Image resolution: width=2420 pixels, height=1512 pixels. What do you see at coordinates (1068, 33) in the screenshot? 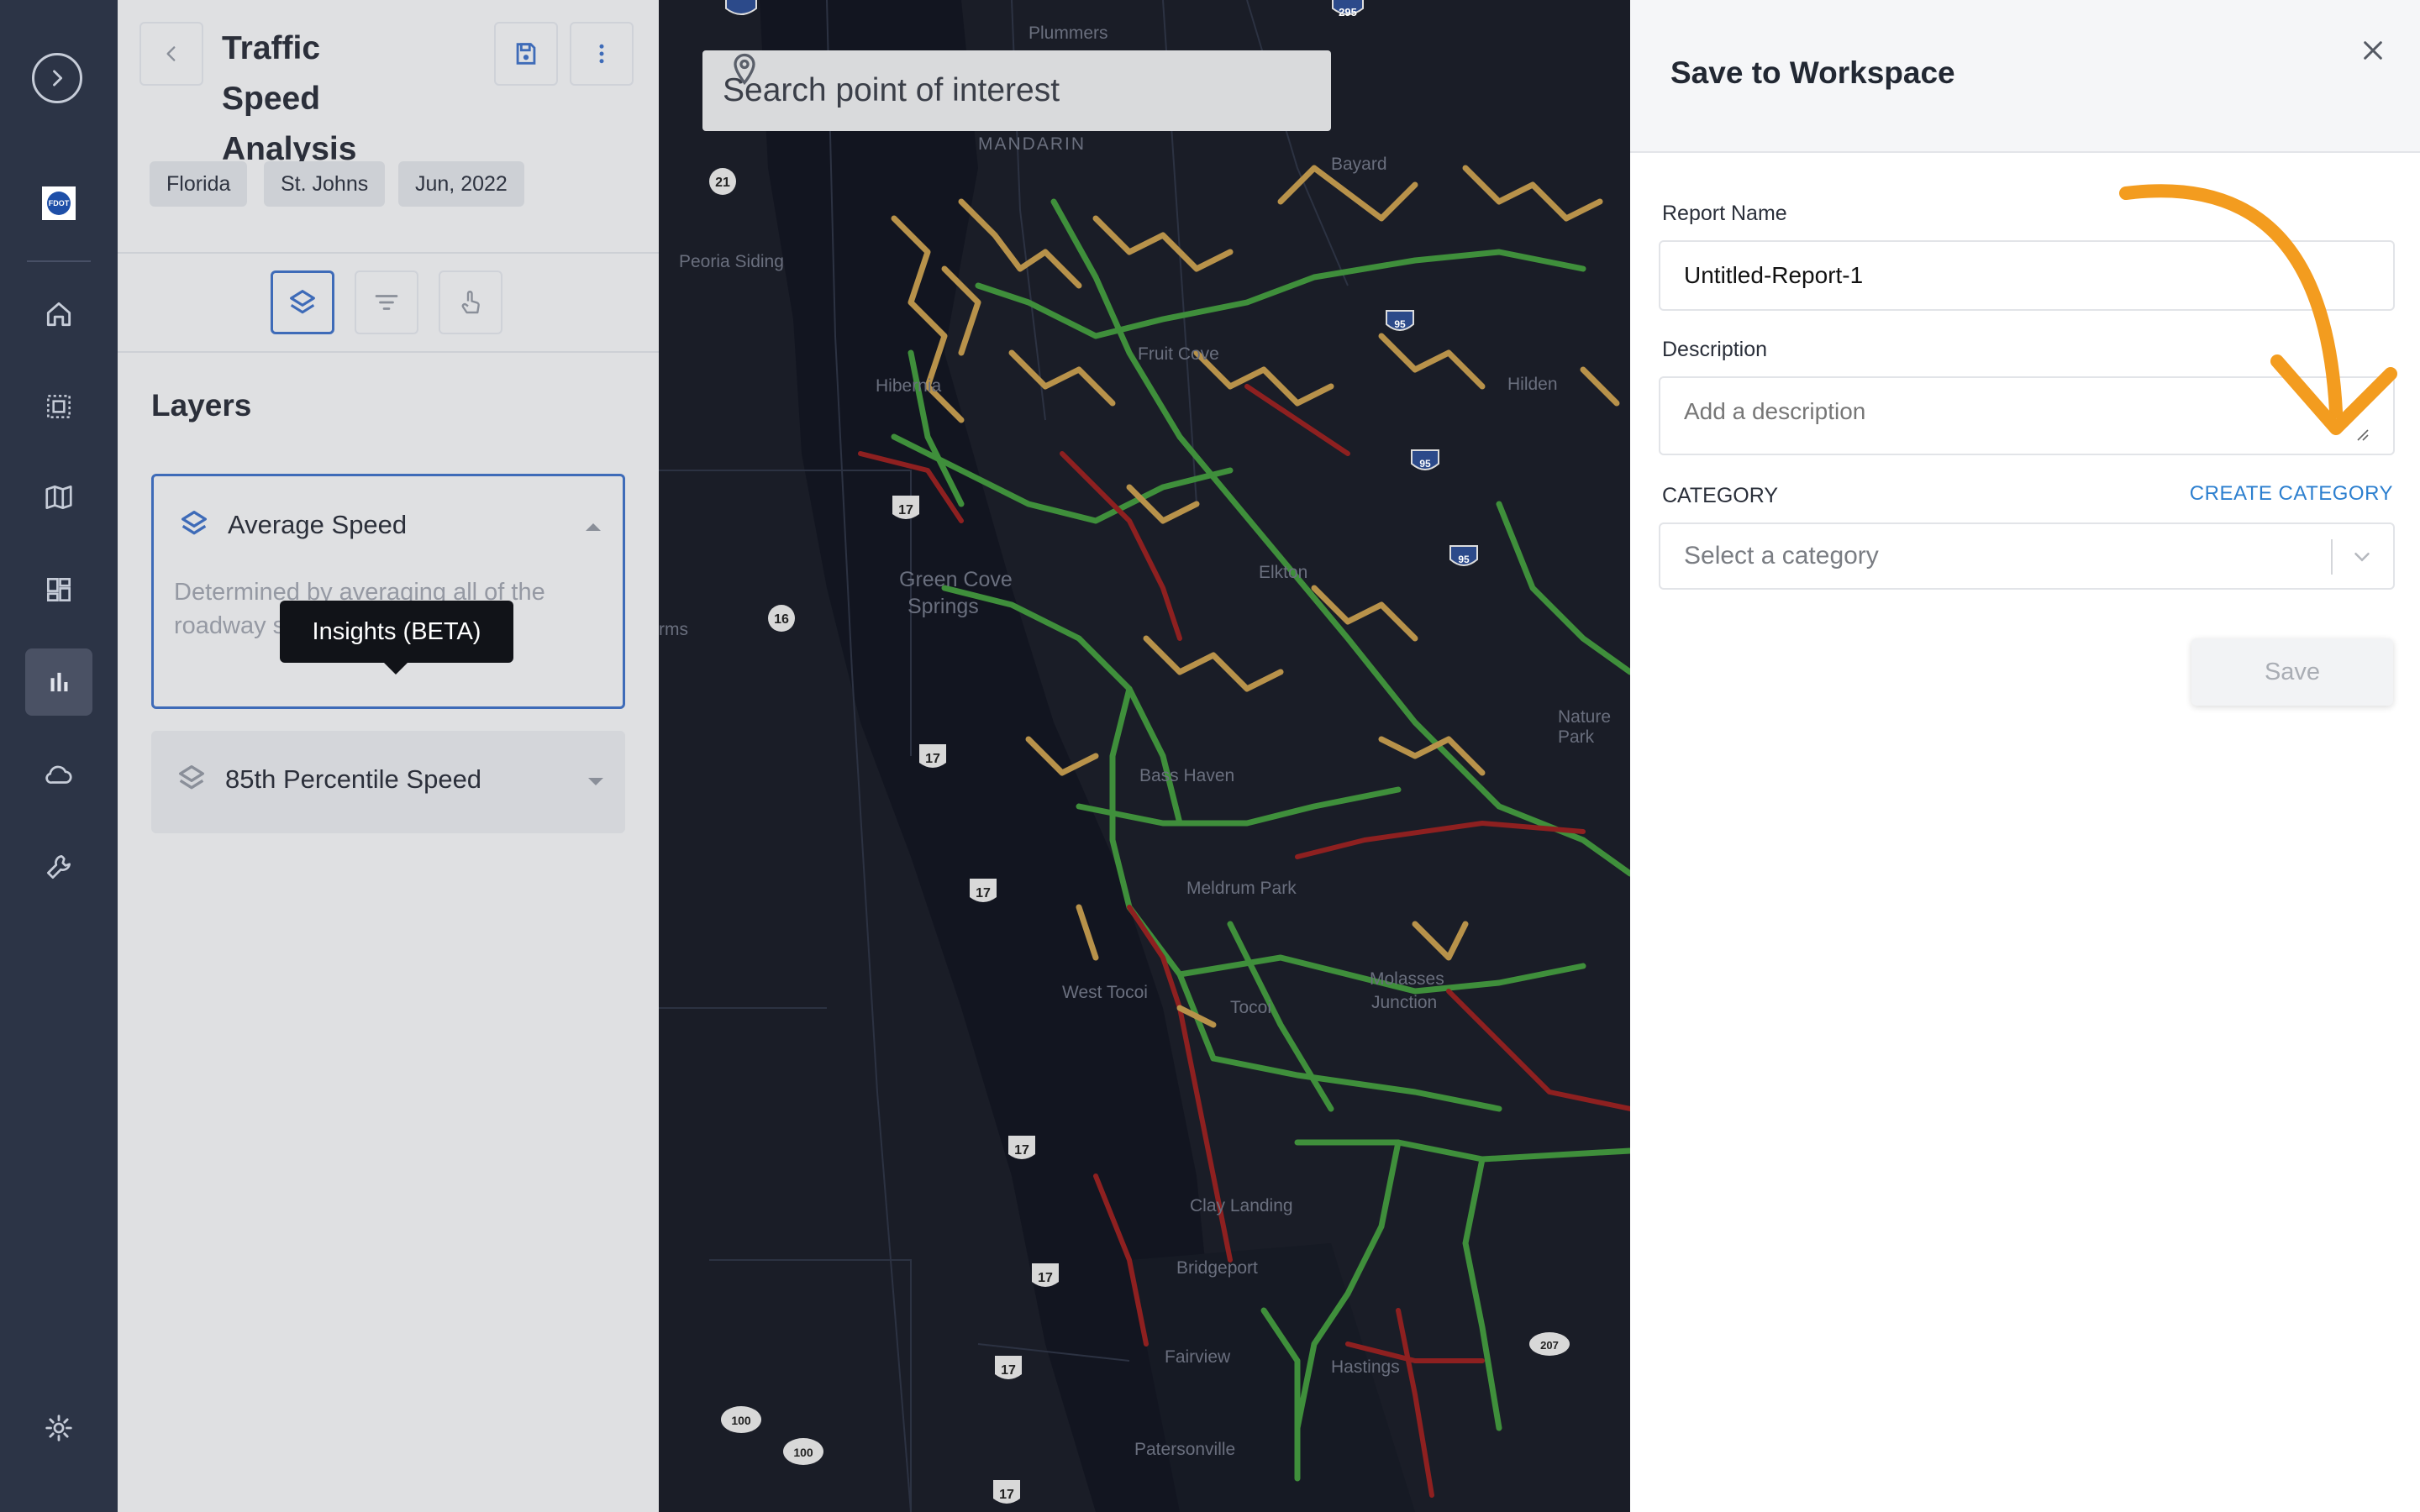
I see `place-label: Plummers` at bounding box center [1068, 33].